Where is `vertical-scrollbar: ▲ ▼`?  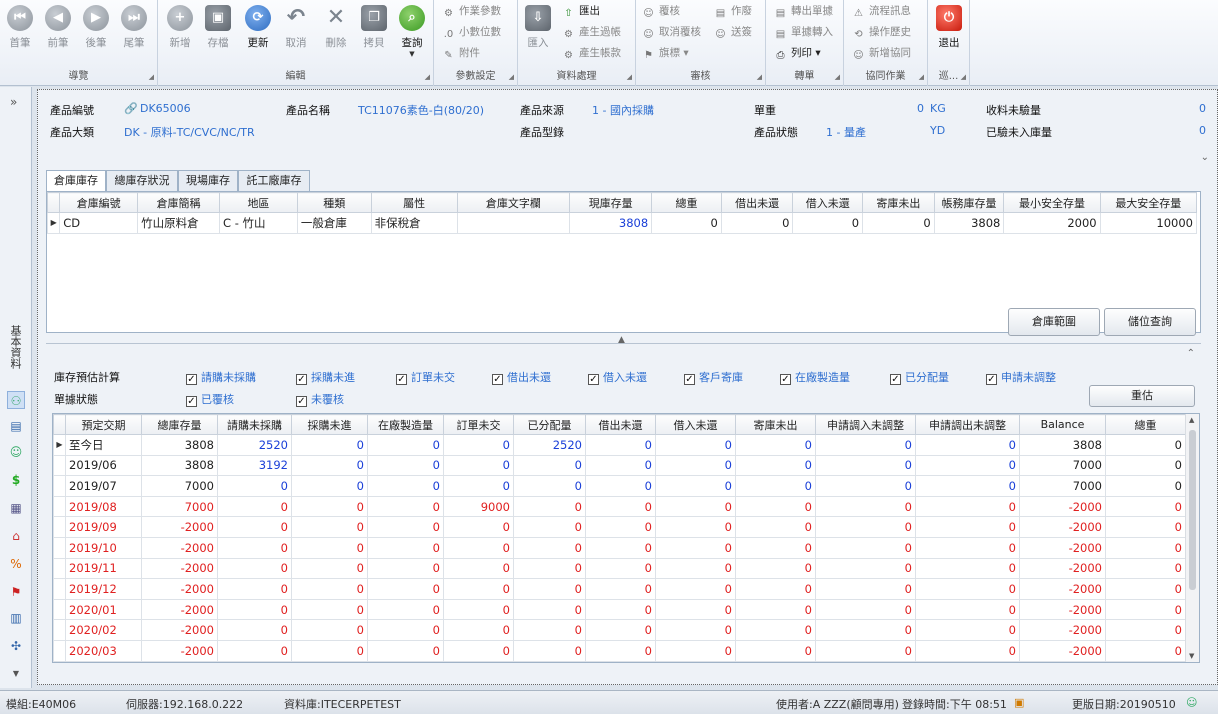
vertical-scrollbar: ▲ ▼ is located at coordinates (1192, 538).